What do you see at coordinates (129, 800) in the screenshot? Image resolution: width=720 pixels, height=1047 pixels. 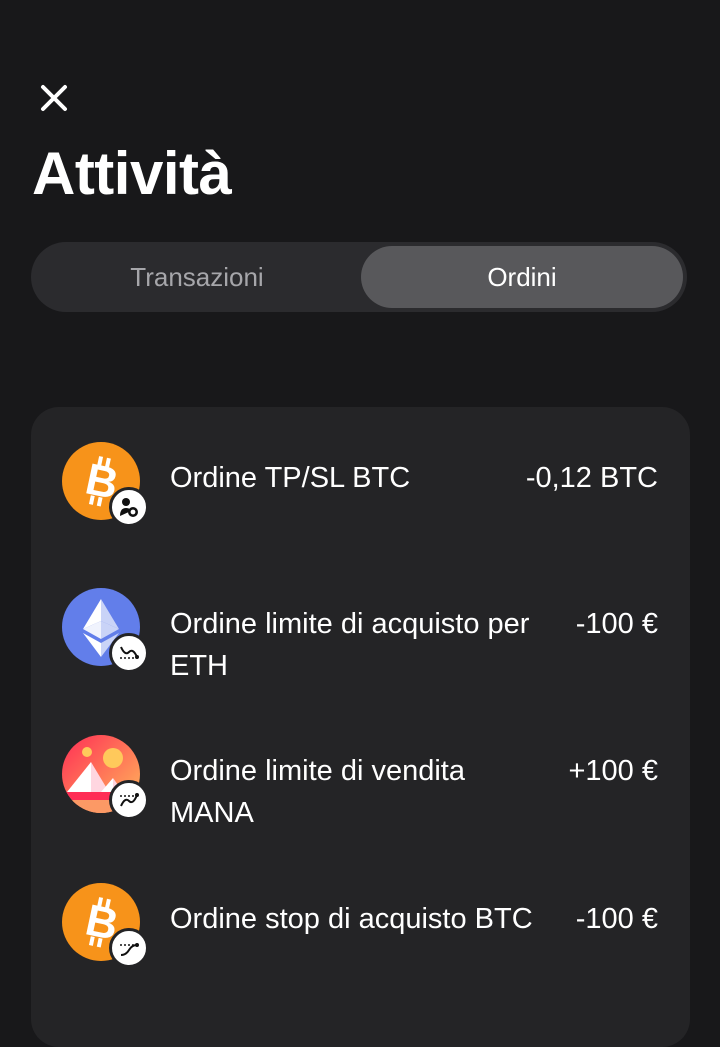 I see `limit-sell-icon` at bounding box center [129, 800].